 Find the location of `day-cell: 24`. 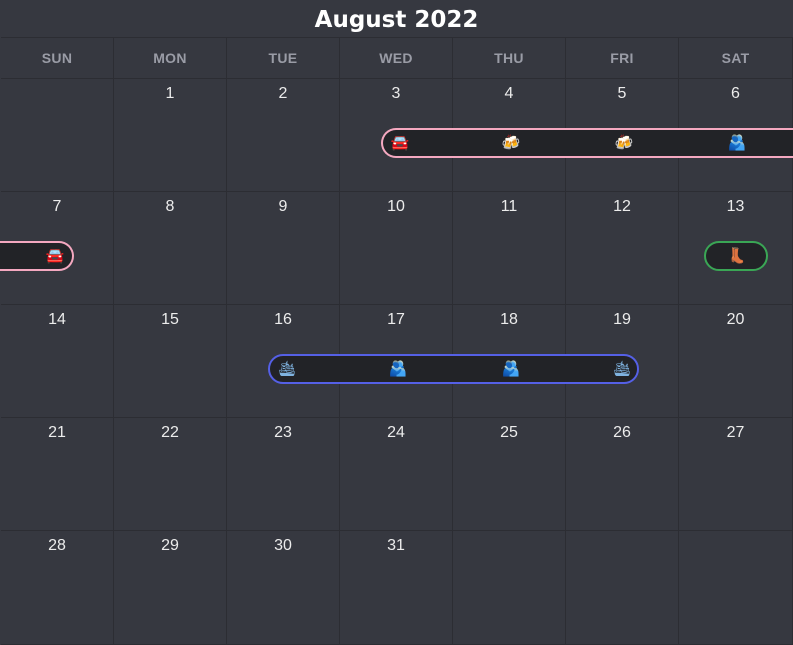

day-cell: 24 is located at coordinates (396, 474).